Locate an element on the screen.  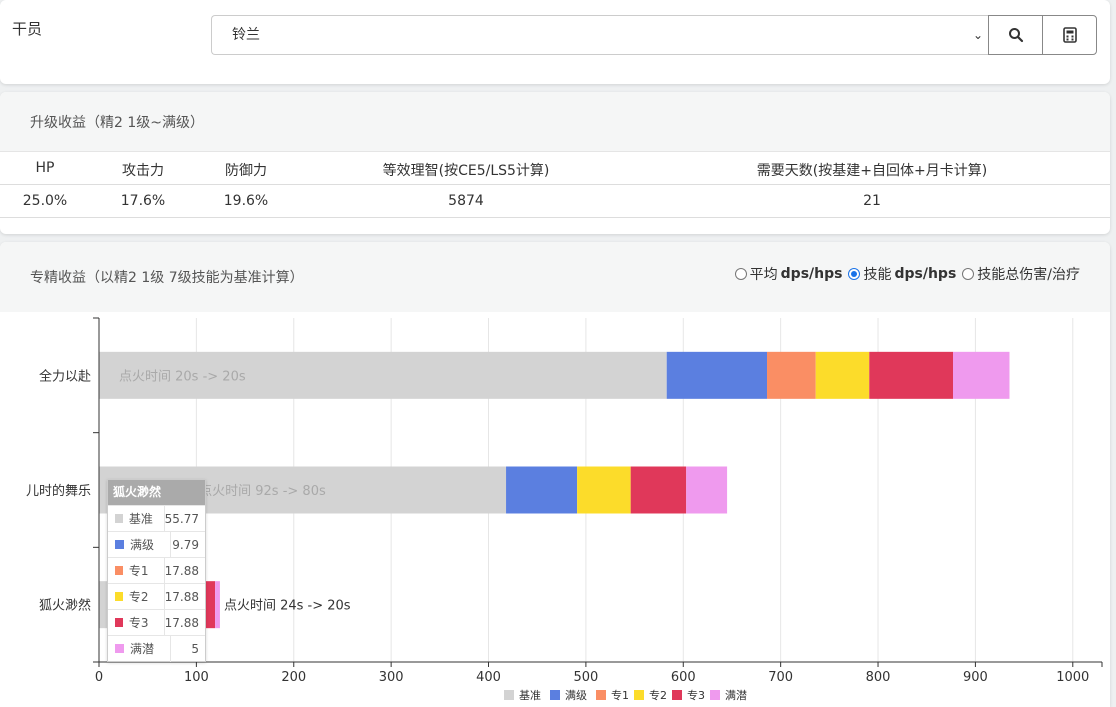
x-tick-label: 400 is located at coordinates (488, 677).